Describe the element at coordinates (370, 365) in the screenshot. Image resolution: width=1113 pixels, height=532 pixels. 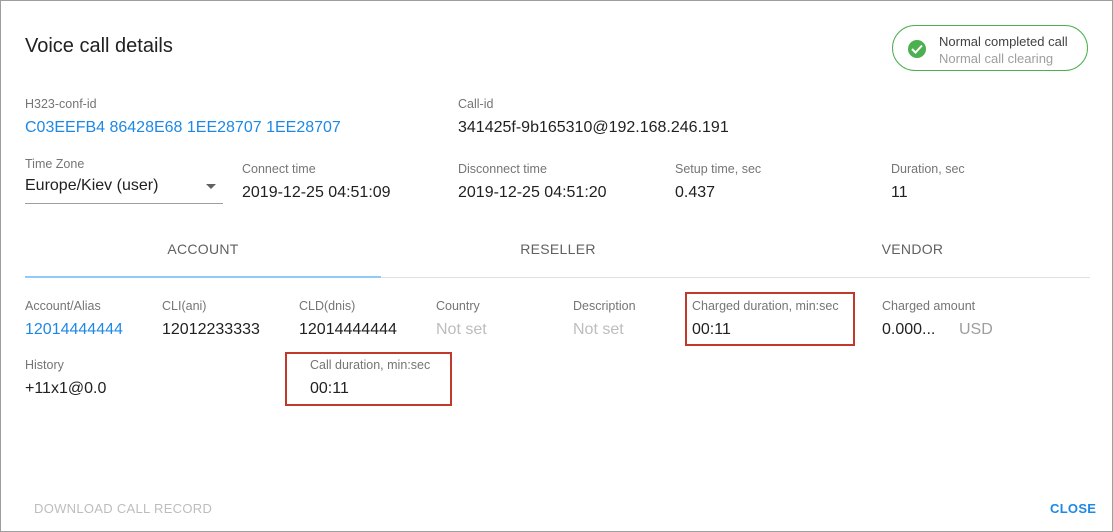
I see `call-duration-label: Call duration, min:sec` at that location.